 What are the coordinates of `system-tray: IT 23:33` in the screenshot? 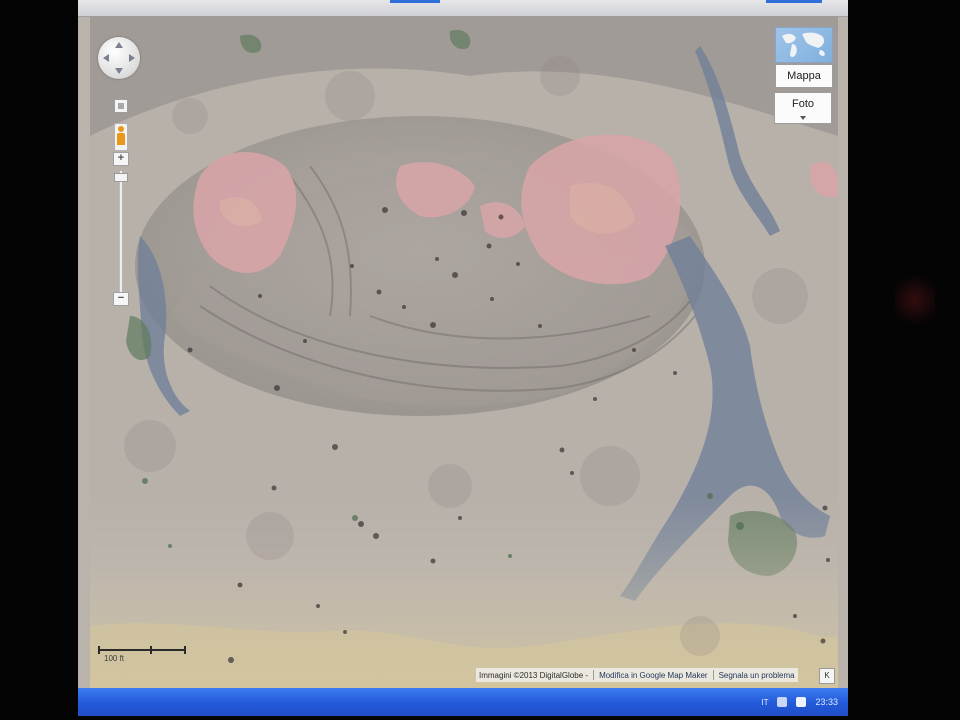 It's located at (799, 702).